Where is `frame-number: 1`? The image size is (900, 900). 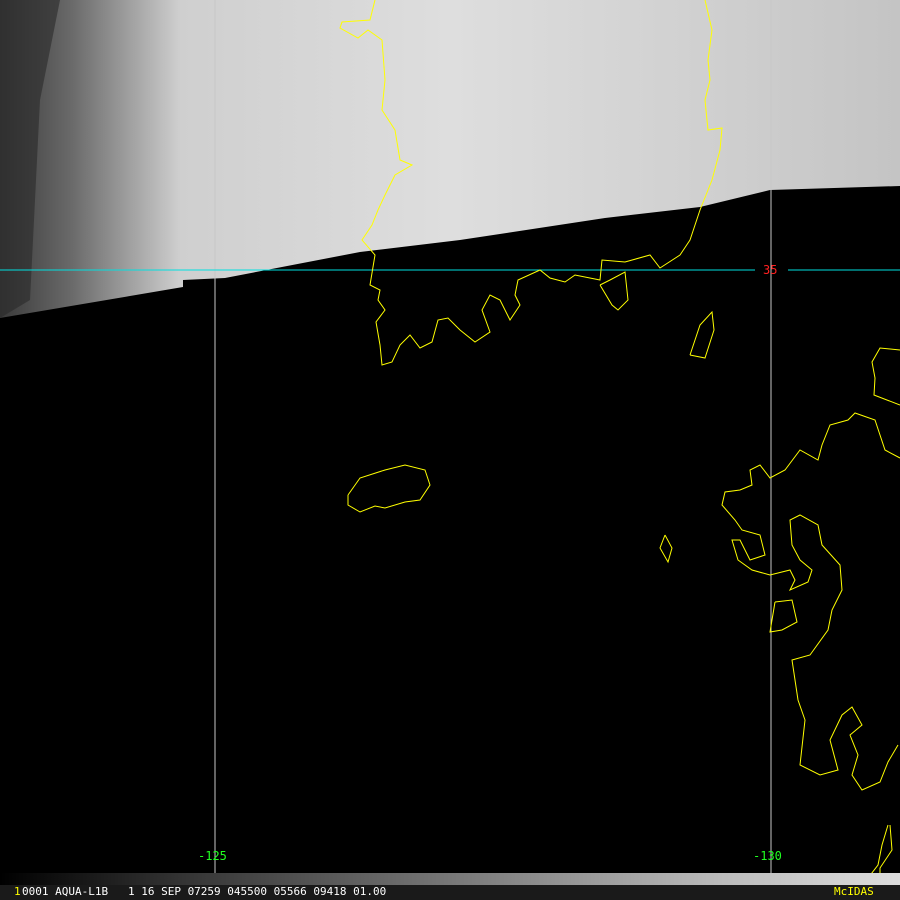
frame-number: 1 is located at coordinates (17, 891).